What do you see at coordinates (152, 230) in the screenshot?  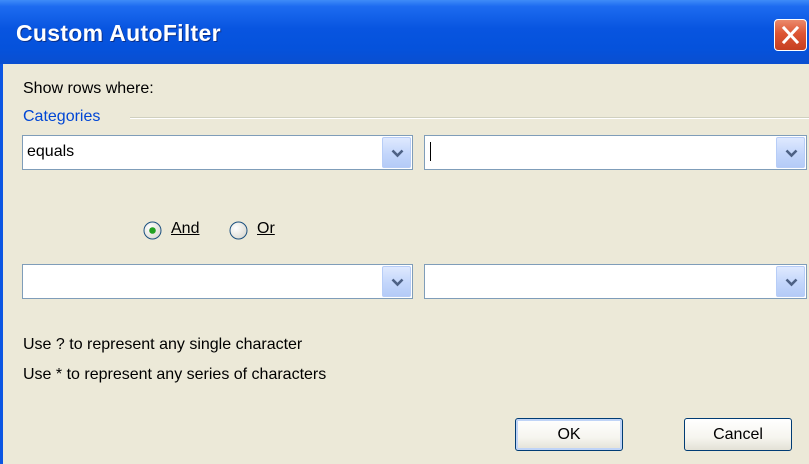 I see `radio-and` at bounding box center [152, 230].